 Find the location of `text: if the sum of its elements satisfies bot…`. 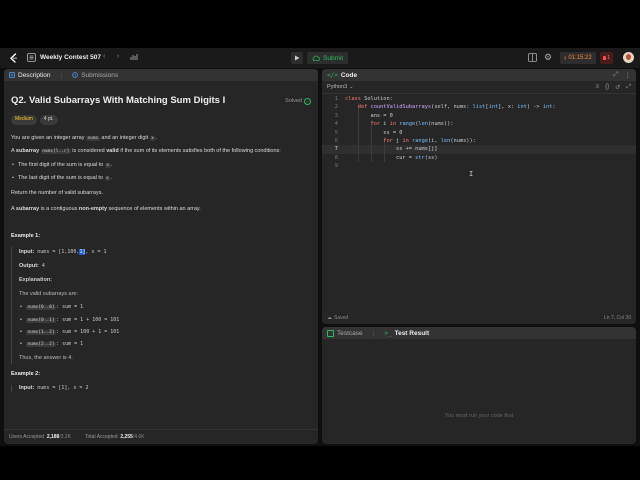

text: if the sum of its elements satisfies bot… is located at coordinates (199, 150).